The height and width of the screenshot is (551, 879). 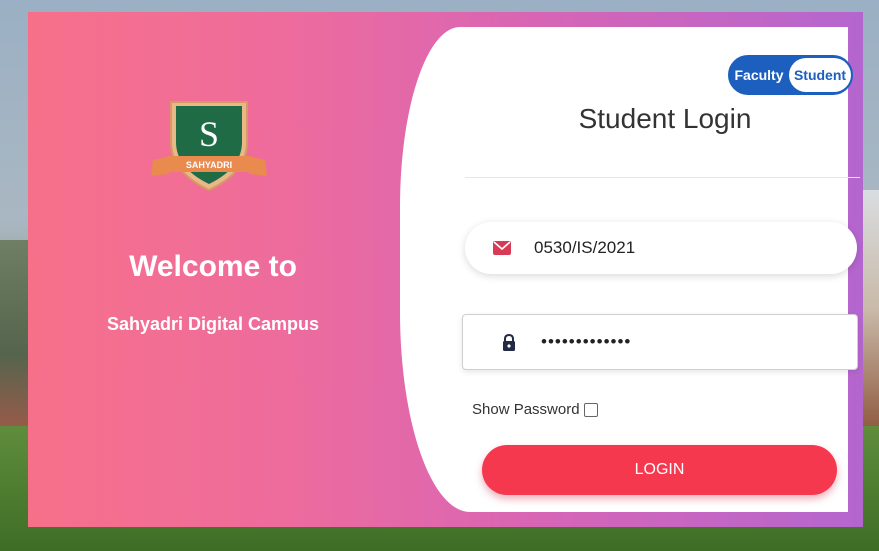 I want to click on campus-name: Sahyadri Digital Campus, so click(x=213, y=324).